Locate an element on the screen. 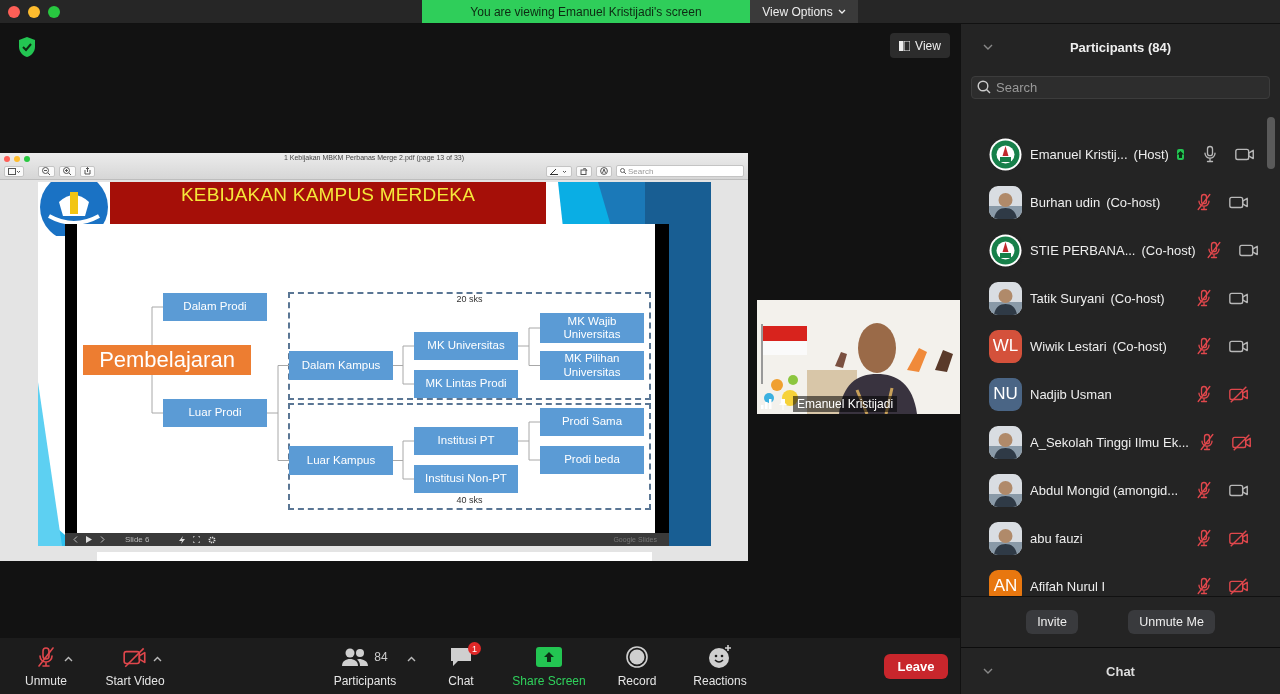 The width and height of the screenshot is (1280, 694). participant-name: Wiwik Lestari (Co-host) is located at coordinates (1099, 346).